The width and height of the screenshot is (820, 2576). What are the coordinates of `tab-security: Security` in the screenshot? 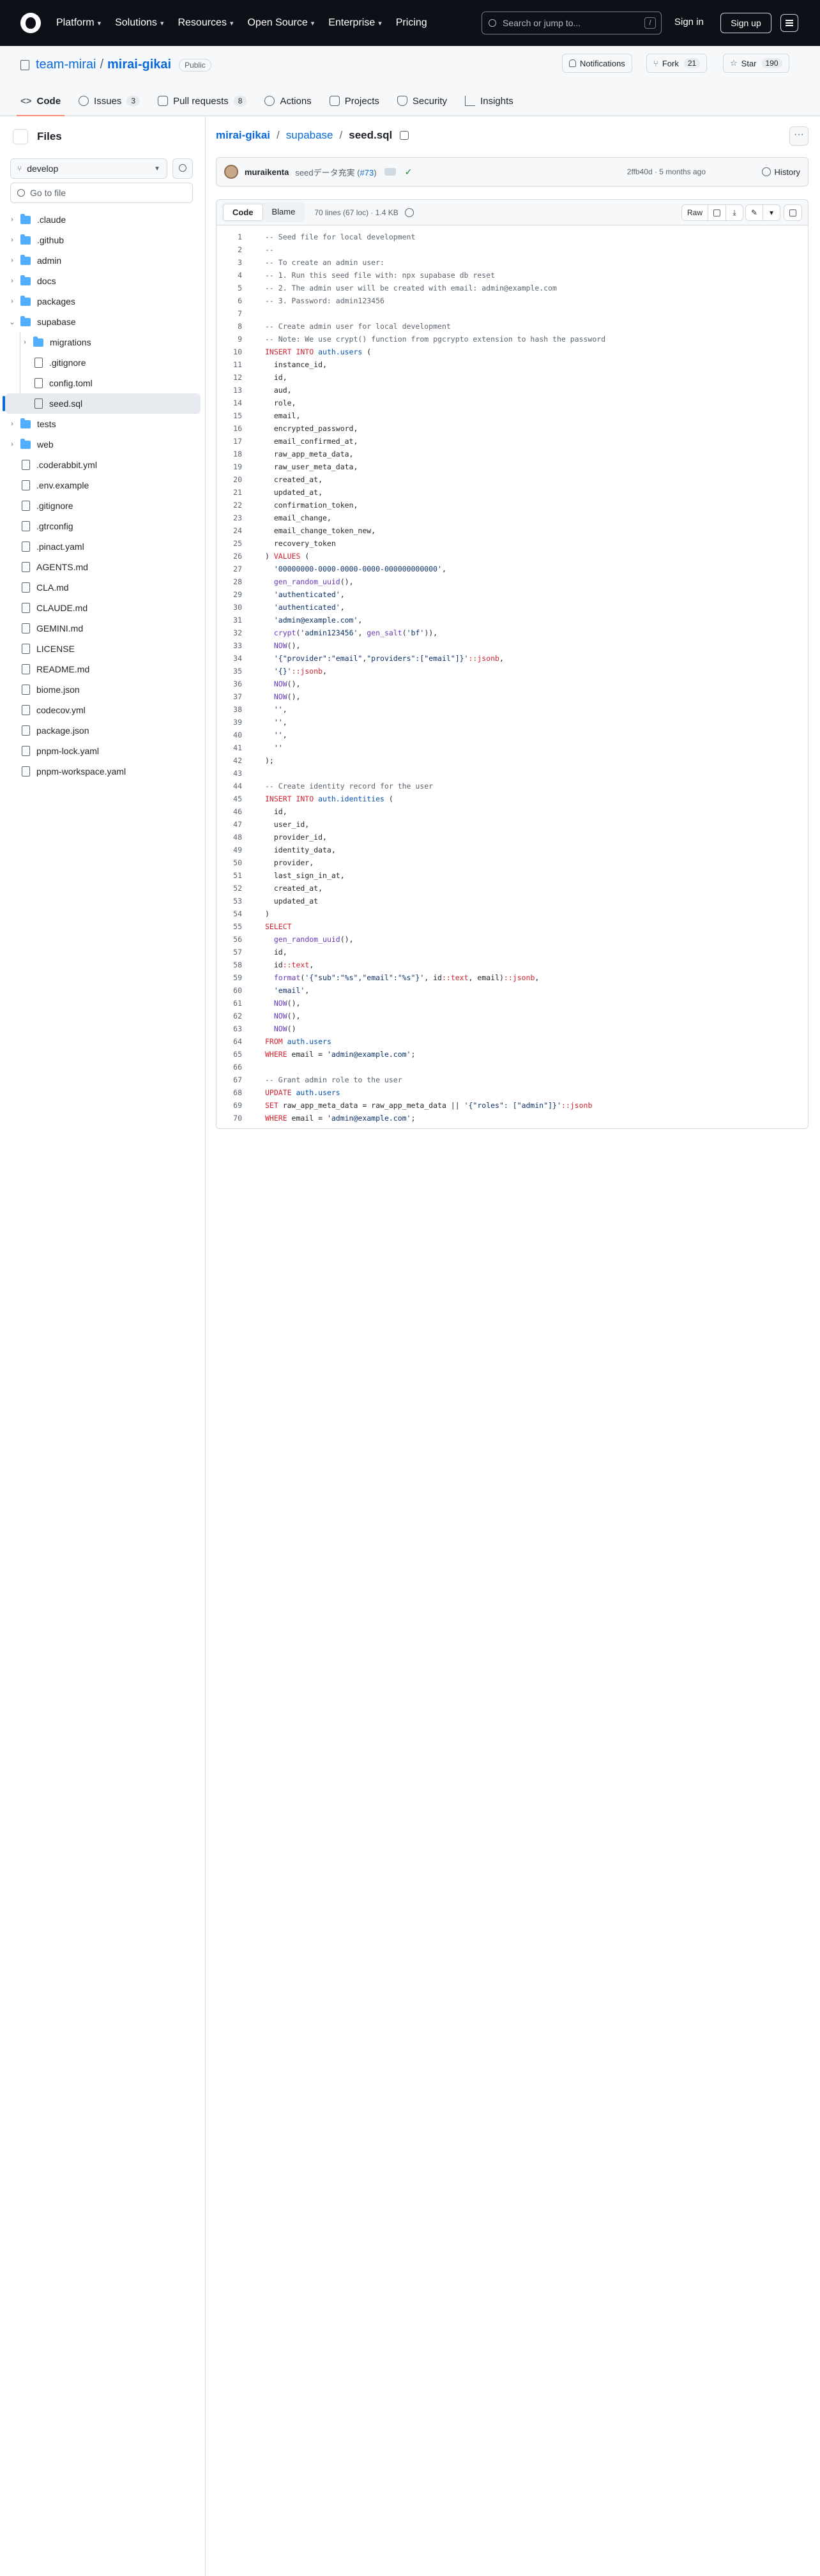 It's located at (422, 101).